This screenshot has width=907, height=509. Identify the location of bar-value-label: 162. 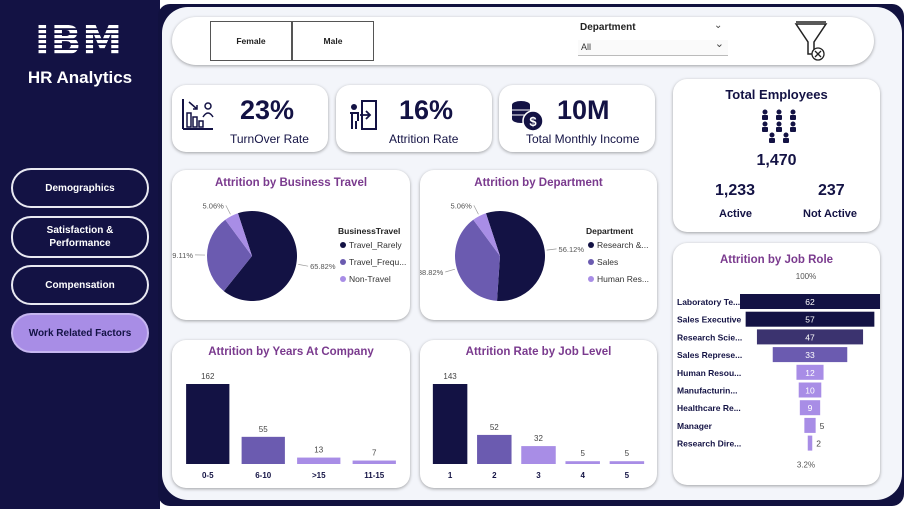
(208, 376).